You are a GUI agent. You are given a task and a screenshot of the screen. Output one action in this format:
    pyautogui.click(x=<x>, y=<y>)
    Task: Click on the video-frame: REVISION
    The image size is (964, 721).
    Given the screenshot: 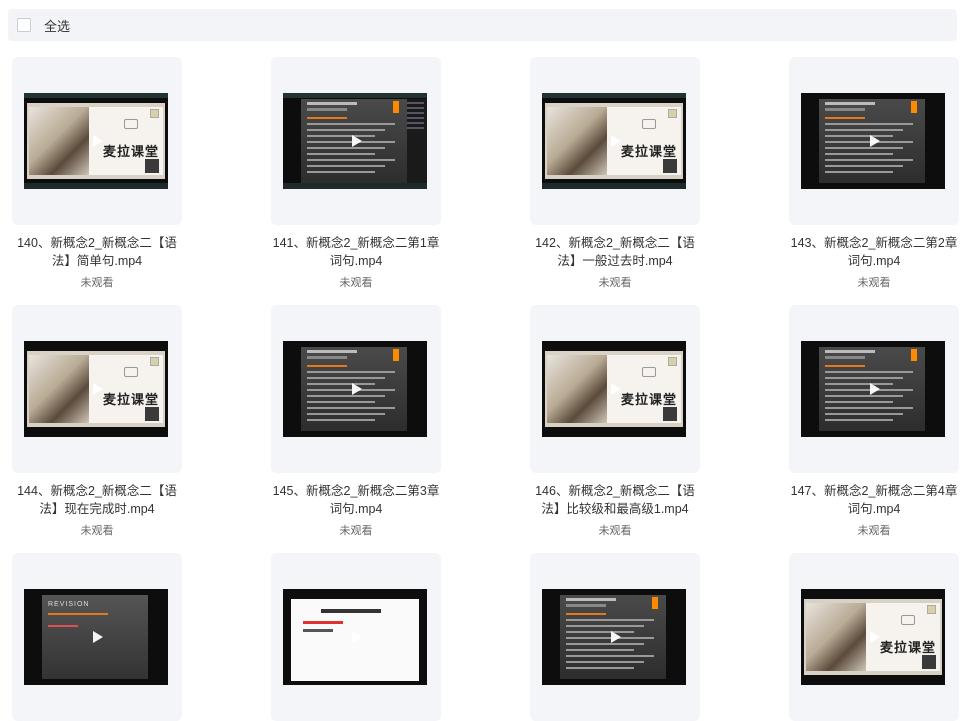 What is the action you would take?
    pyautogui.click(x=96, y=637)
    